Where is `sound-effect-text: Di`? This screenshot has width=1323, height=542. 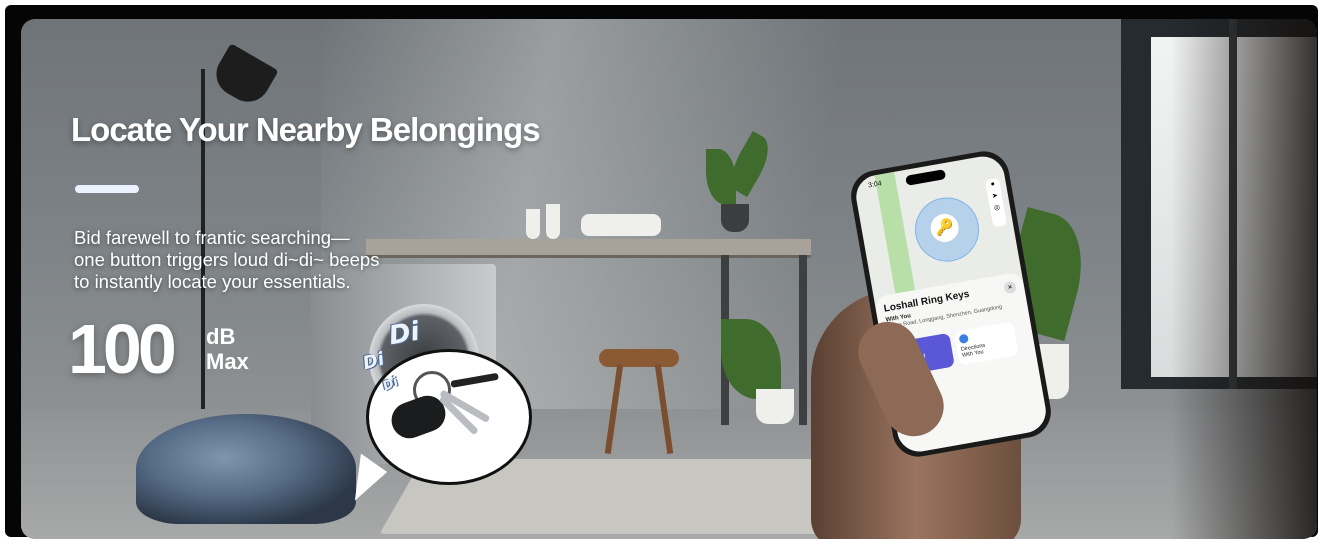
sound-effect-text: Di is located at coordinates (404, 334).